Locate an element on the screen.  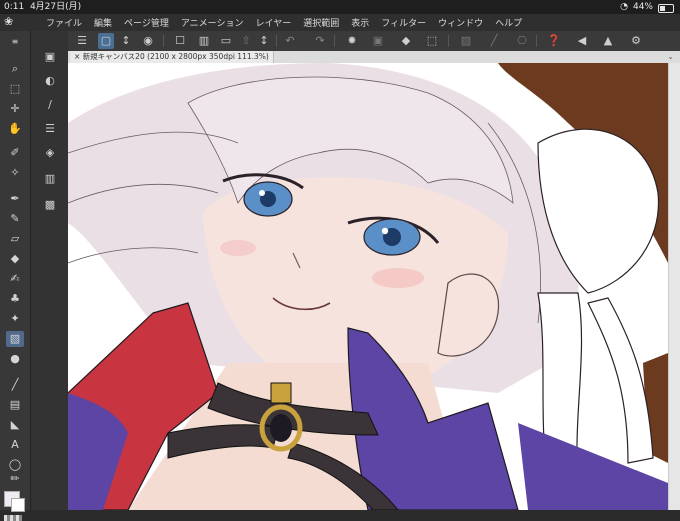
snapshot-icon: ◉ is located at coordinates (148, 41).